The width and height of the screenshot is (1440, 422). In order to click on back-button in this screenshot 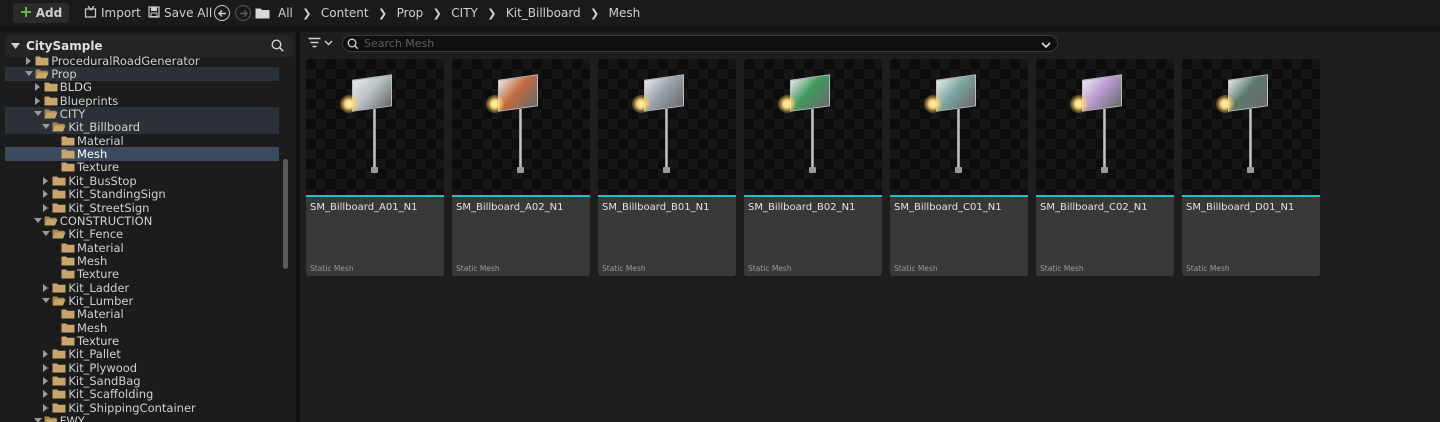, I will do `click(222, 13)`.